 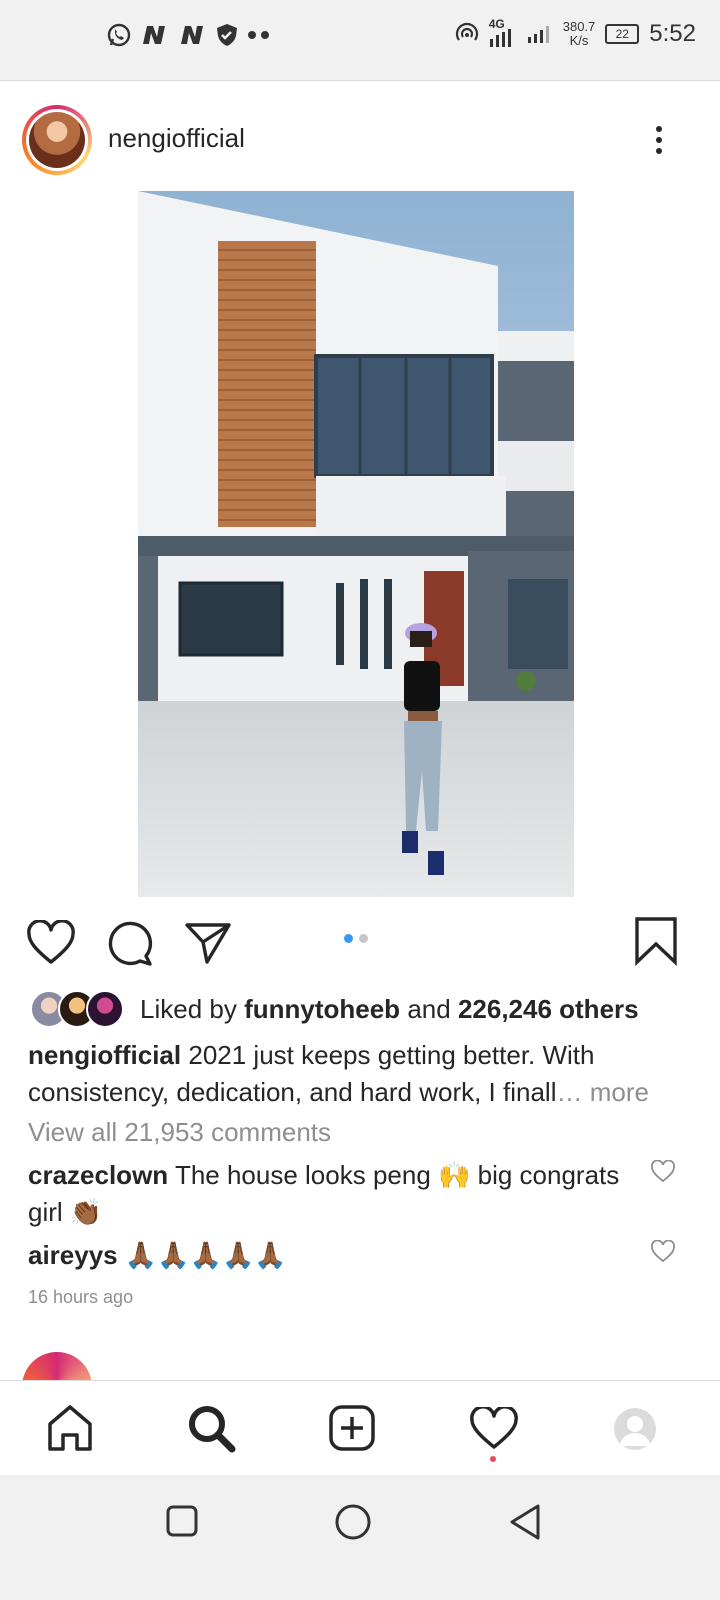 I want to click on caption-username: nengiofficial, so click(x=104, y=1055).